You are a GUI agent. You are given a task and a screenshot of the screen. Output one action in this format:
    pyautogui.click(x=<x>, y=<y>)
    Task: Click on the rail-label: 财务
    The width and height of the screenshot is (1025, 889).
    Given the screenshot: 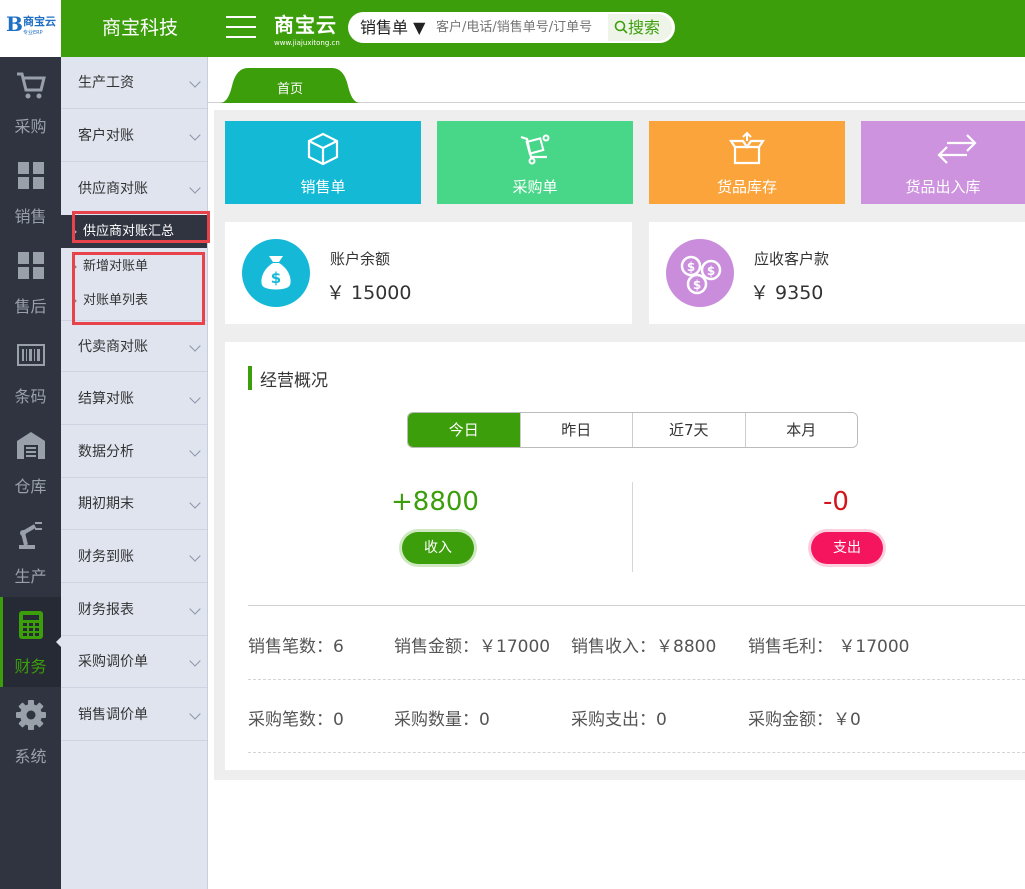 What is the action you would take?
    pyautogui.click(x=30, y=666)
    